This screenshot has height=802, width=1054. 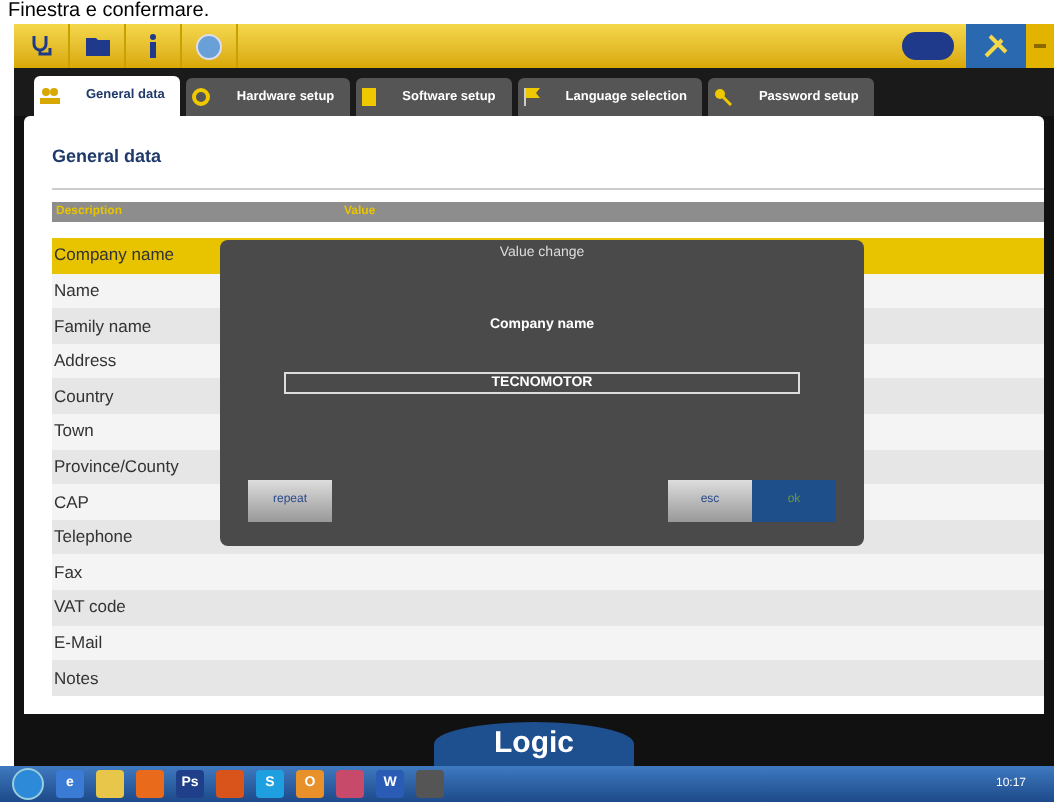 I want to click on table-row: Notes, so click(x=548, y=678).